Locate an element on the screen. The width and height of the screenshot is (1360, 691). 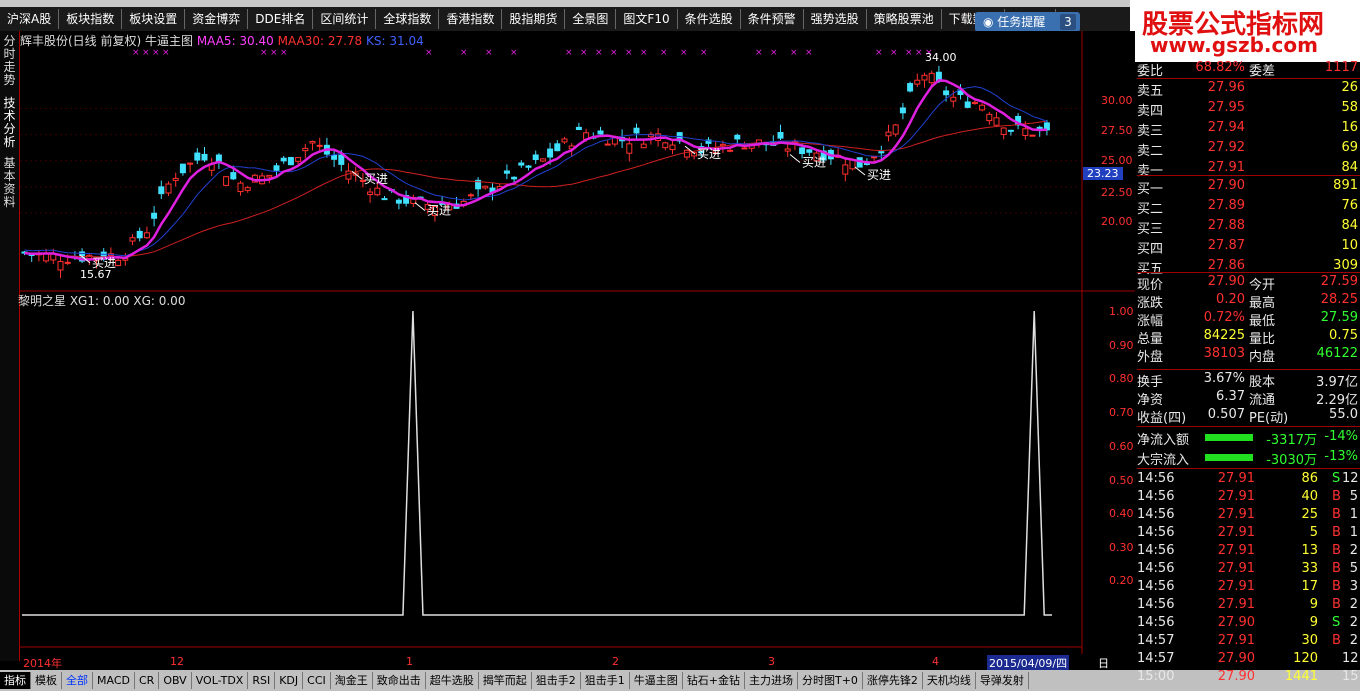
indicator-tab: 致命出击 is located at coordinates (399, 680).